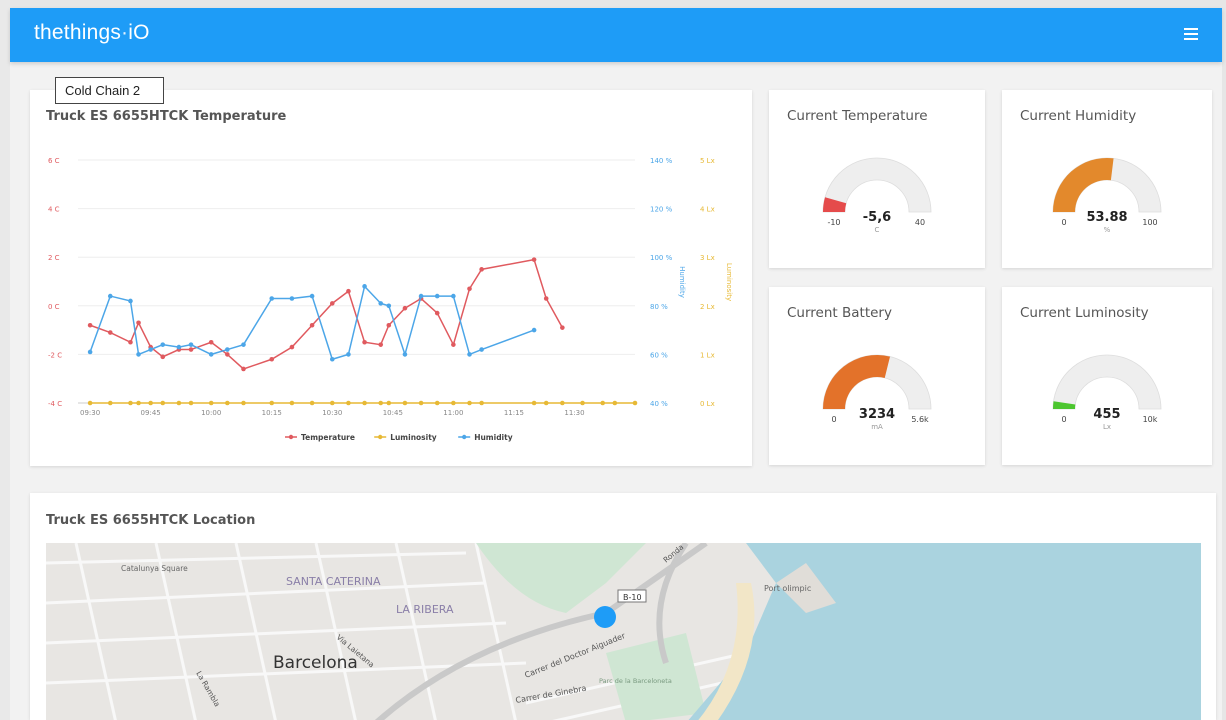  What do you see at coordinates (1106, 414) in the screenshot?
I see `gauge-value: 455` at bounding box center [1106, 414].